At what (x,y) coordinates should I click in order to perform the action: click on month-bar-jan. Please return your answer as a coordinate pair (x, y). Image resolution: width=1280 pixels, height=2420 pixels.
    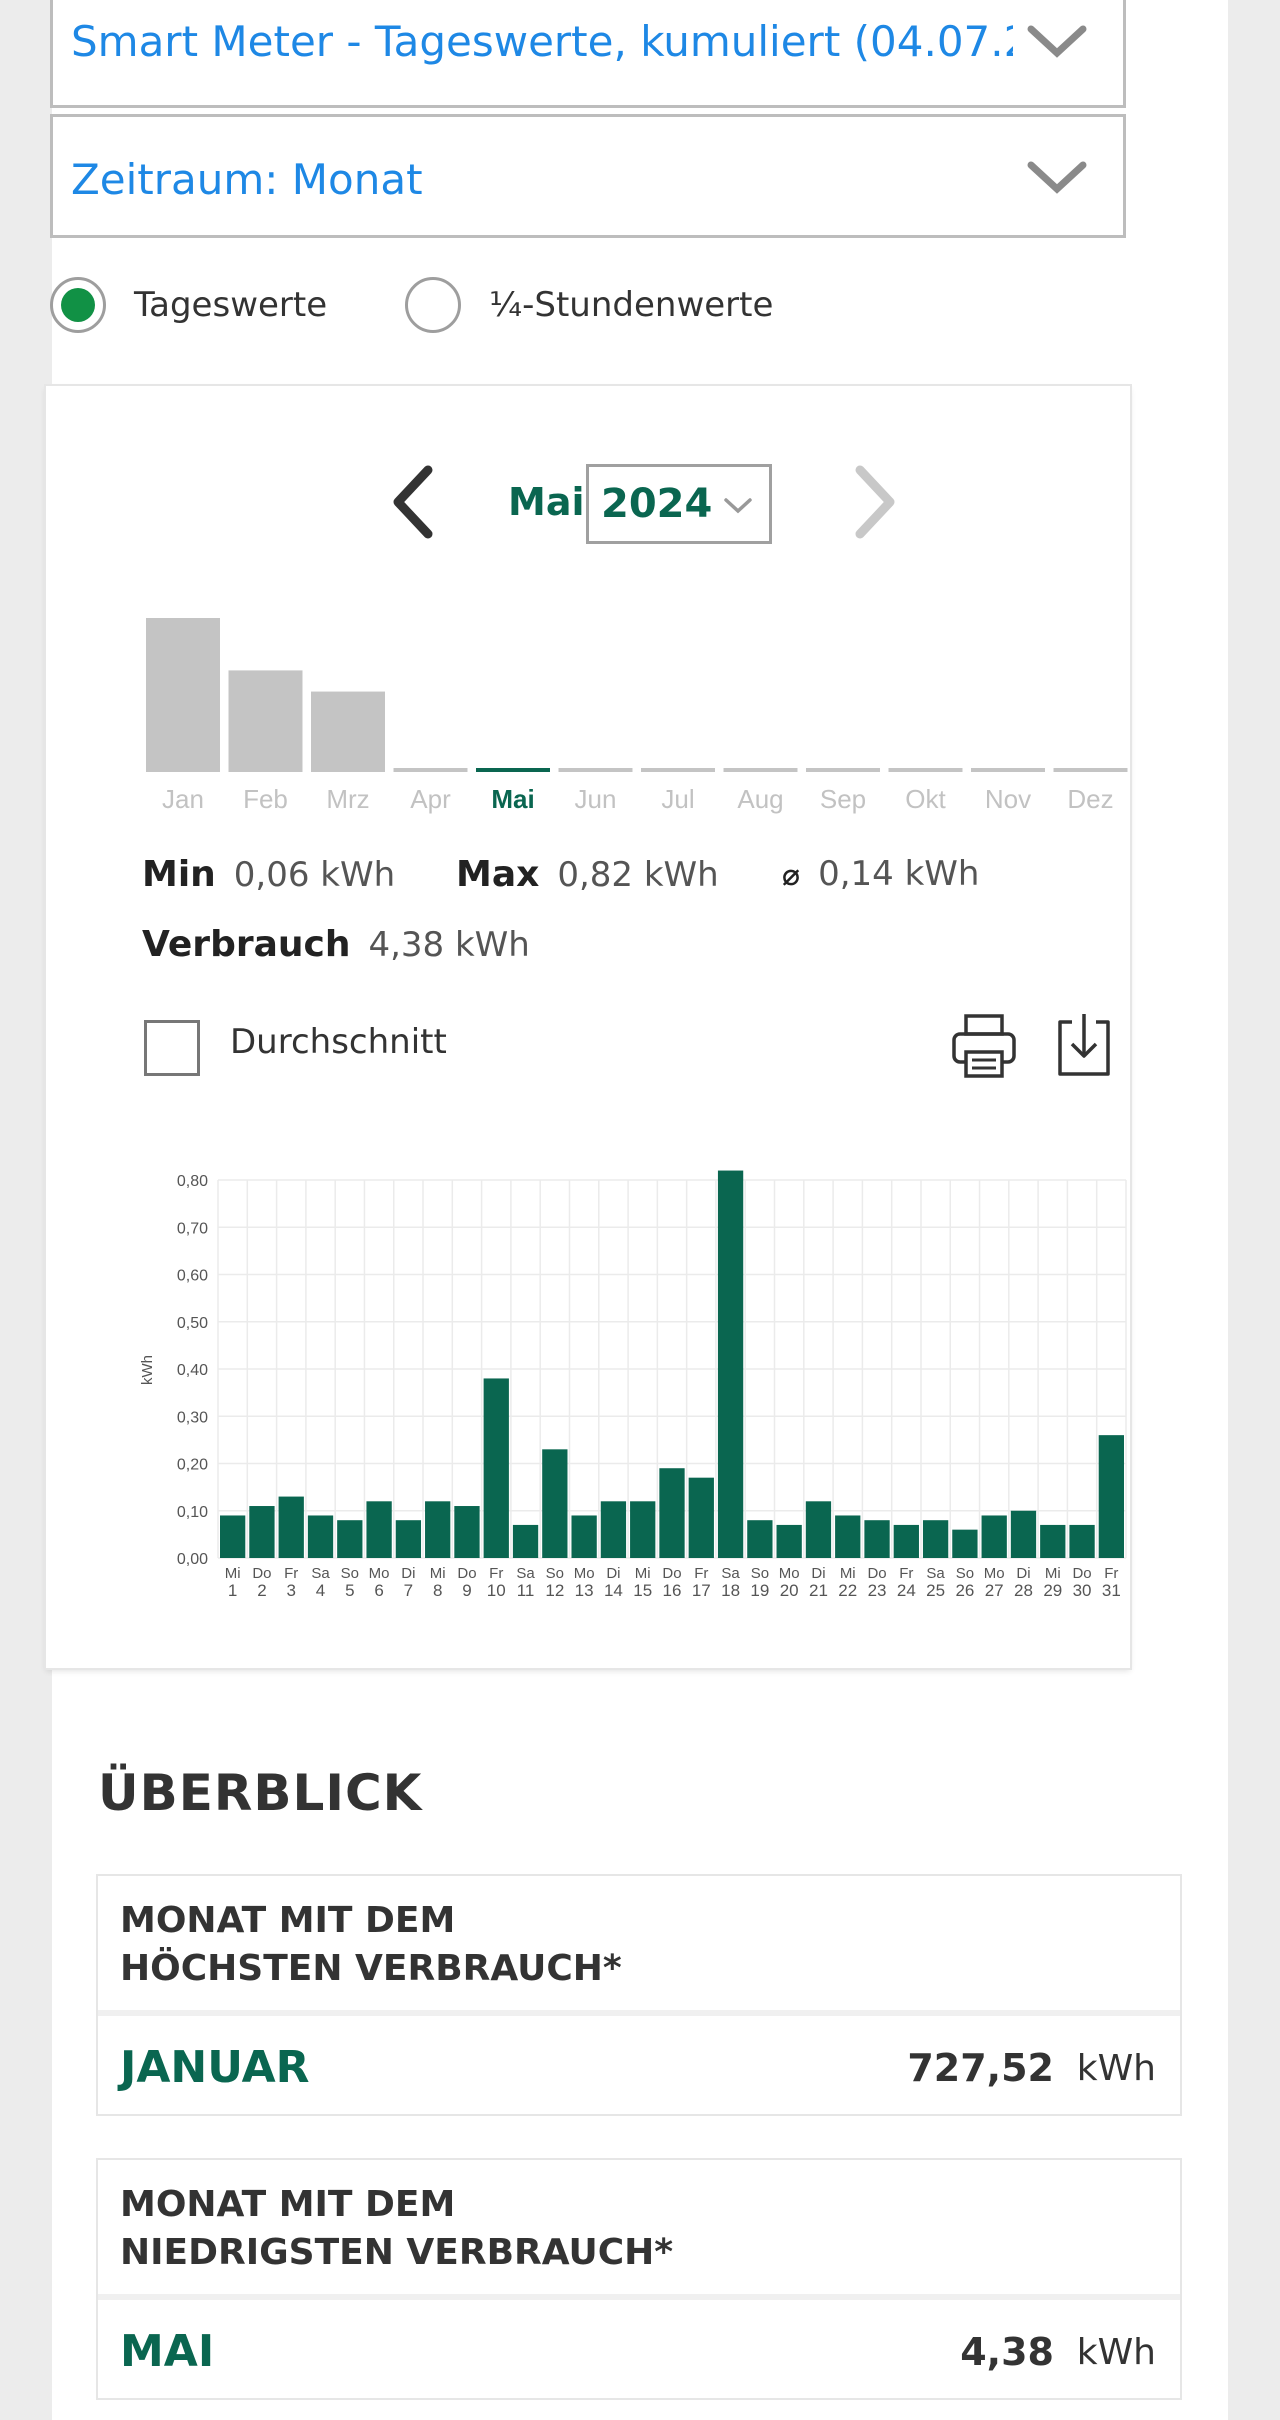
    Looking at the image, I should click on (183, 695).